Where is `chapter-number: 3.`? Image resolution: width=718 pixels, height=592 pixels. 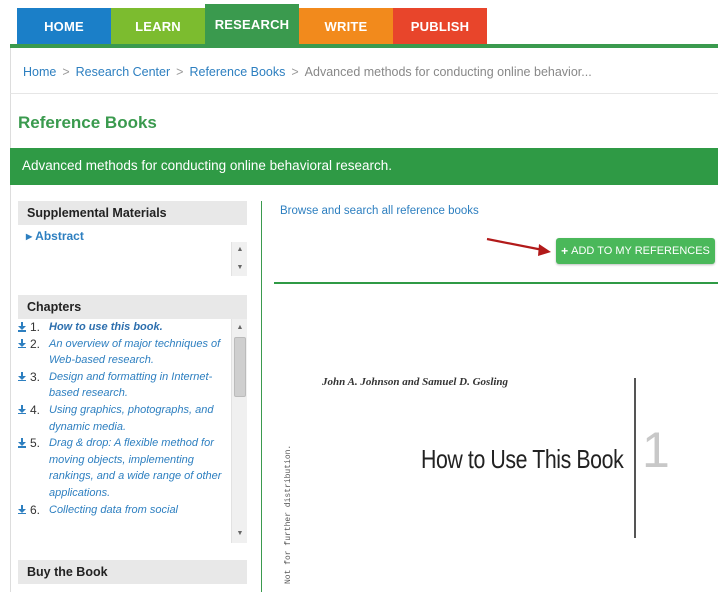 chapter-number: 3. is located at coordinates (35, 376).